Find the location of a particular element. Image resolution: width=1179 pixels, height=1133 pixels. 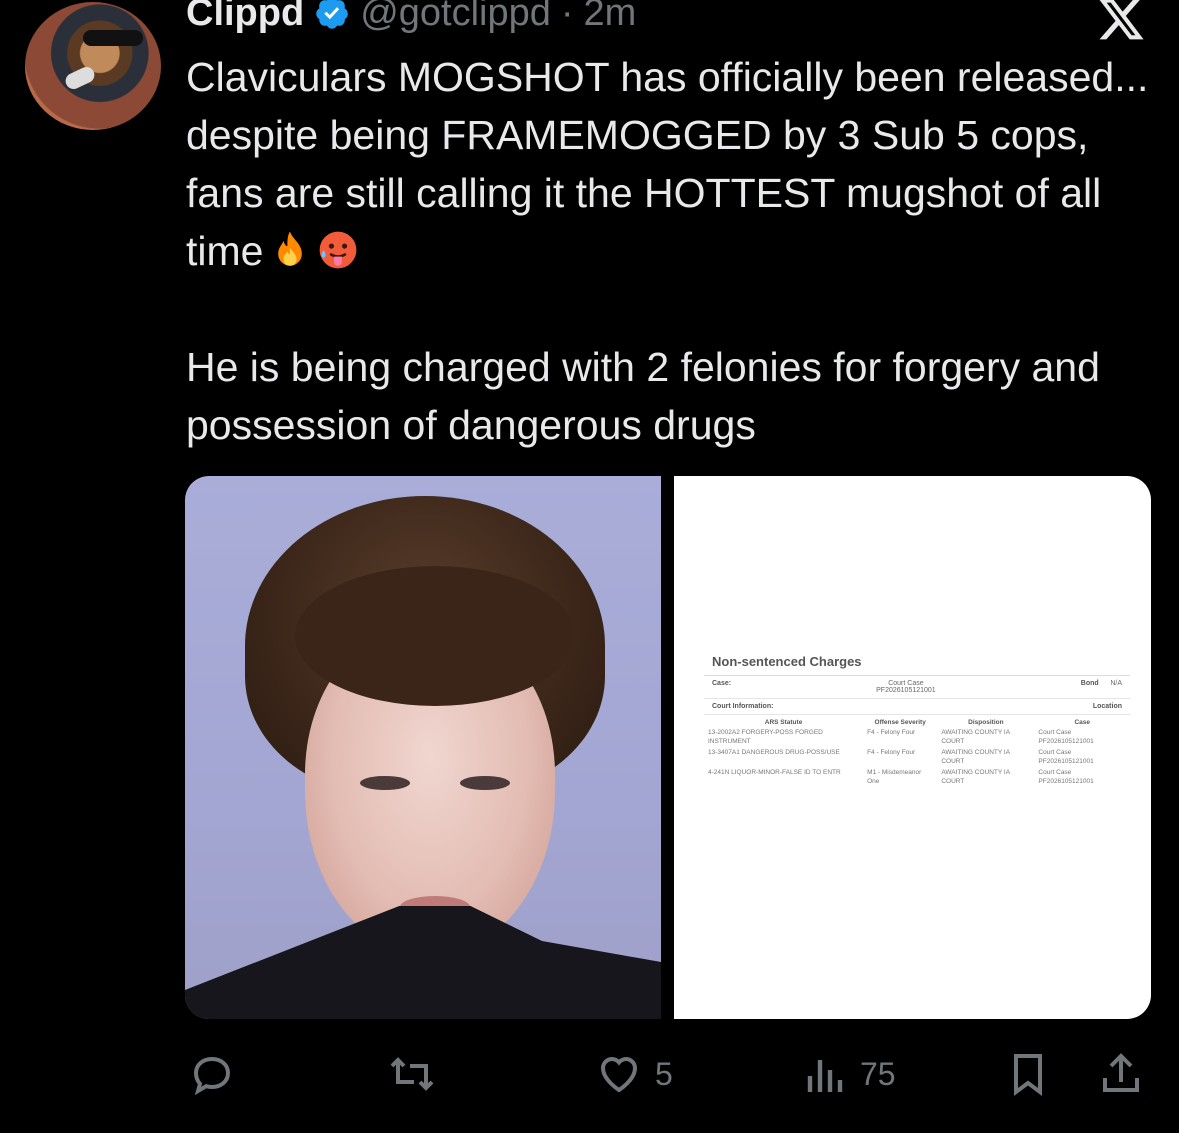

column-header: ARS Statute is located at coordinates (783, 722).